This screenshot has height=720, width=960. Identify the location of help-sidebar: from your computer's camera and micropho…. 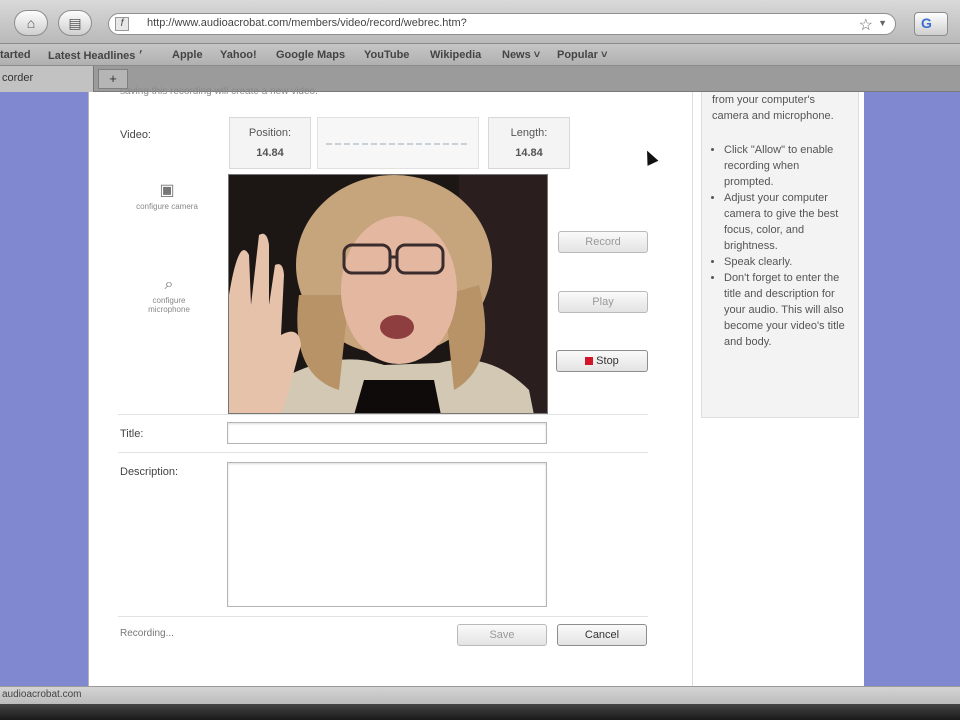
(778, 389).